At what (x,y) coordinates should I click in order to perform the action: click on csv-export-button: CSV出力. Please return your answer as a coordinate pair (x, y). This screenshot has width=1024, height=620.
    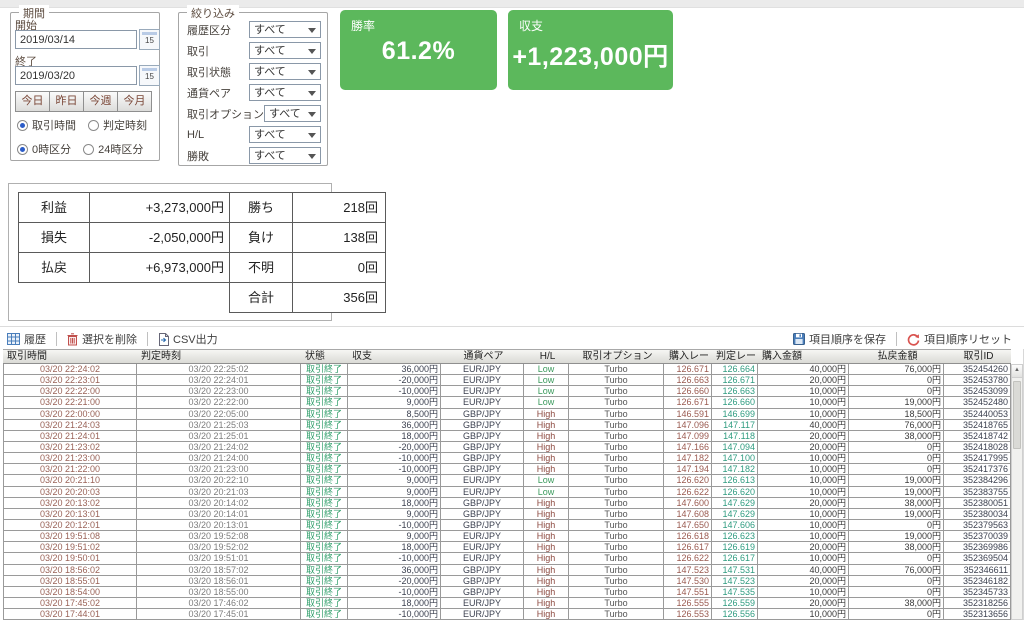
    Looking at the image, I should click on (188, 339).